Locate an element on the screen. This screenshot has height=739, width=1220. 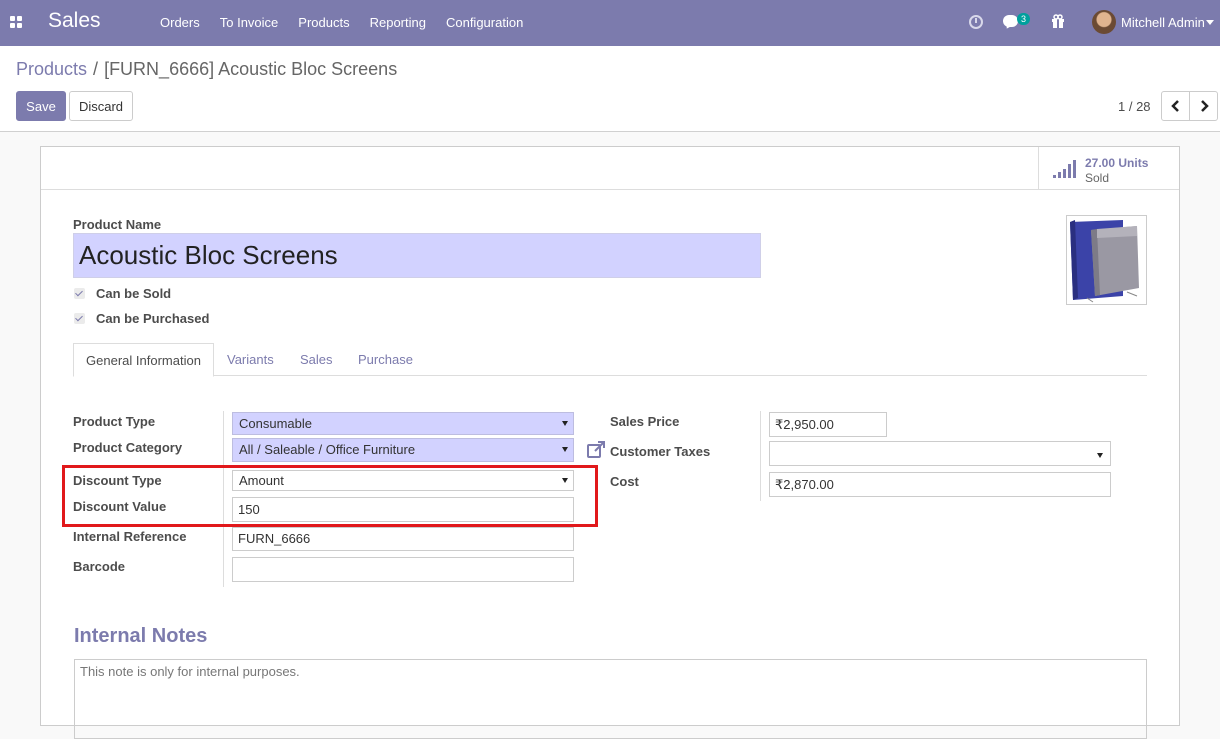
internal-reference-label: Internal Reference is located at coordinates (130, 536).